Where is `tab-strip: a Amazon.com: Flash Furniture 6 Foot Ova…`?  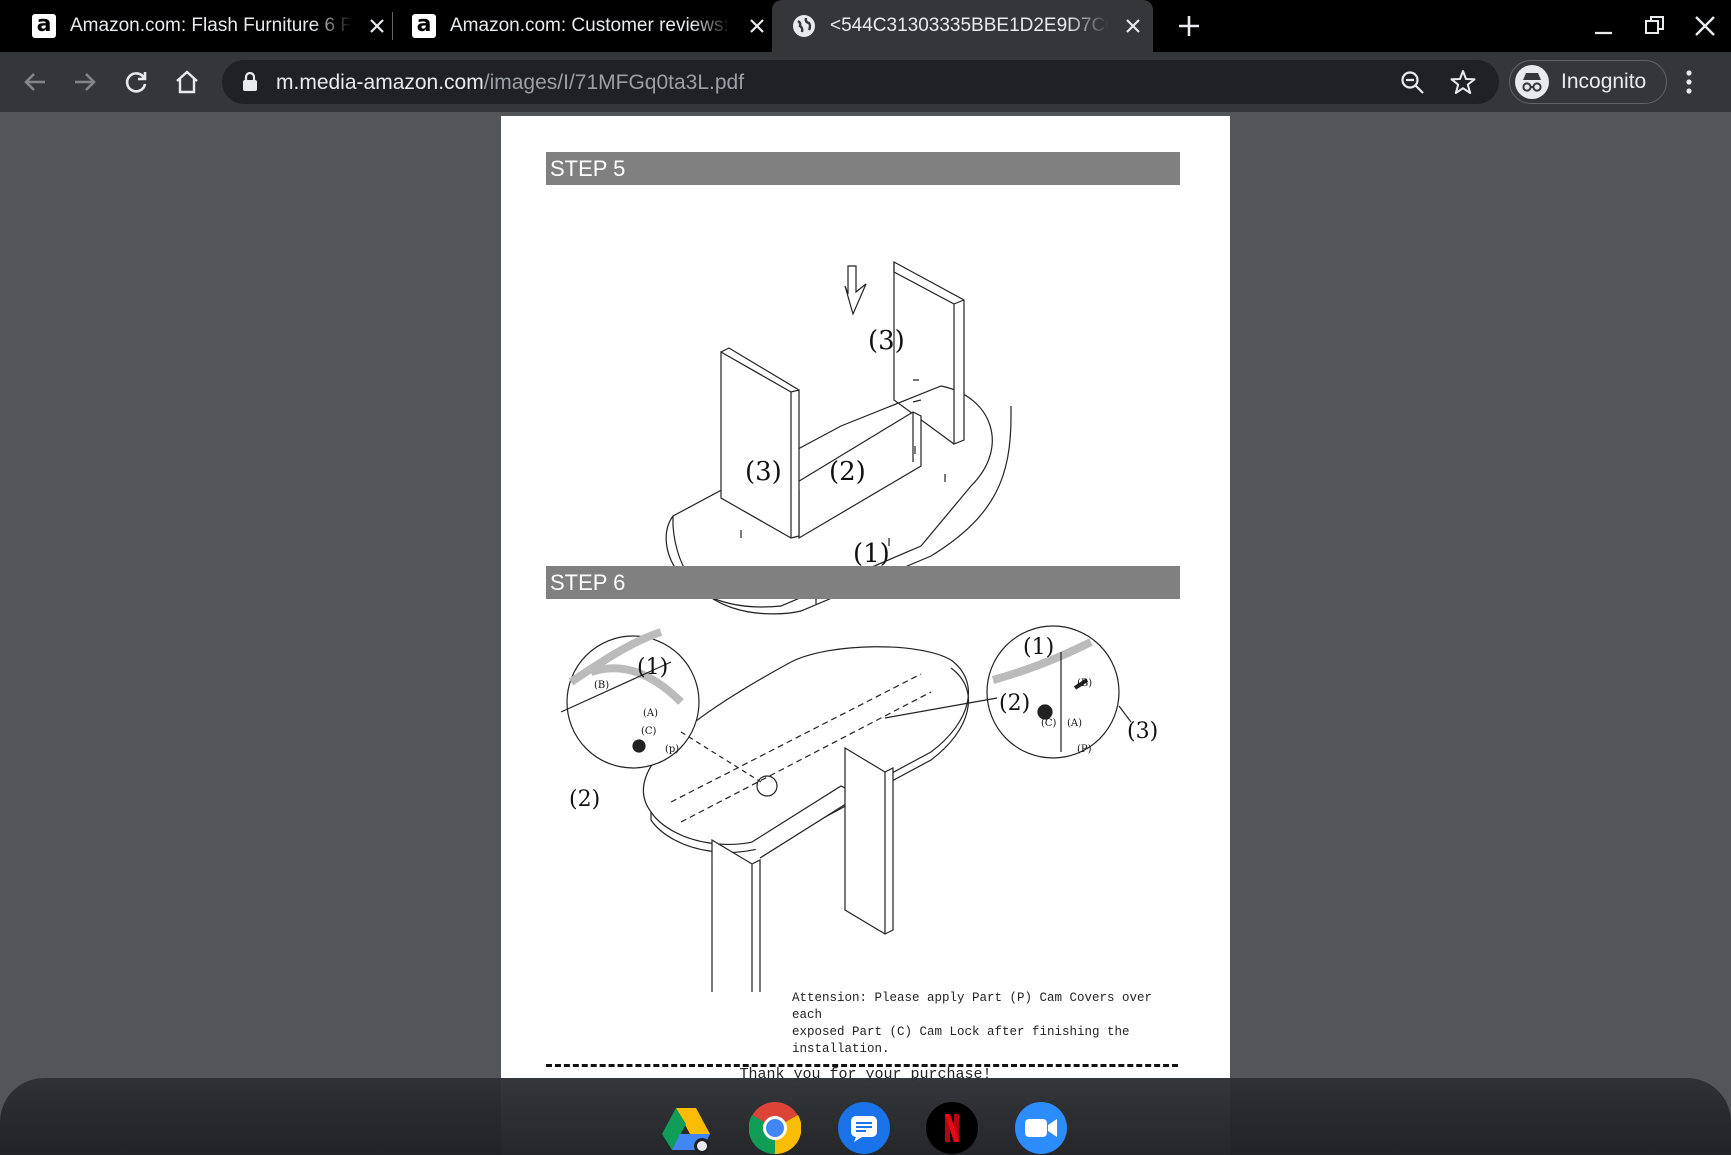
tab-strip: a Amazon.com: Flash Furniture 6 Foot Ova… is located at coordinates (865, 26).